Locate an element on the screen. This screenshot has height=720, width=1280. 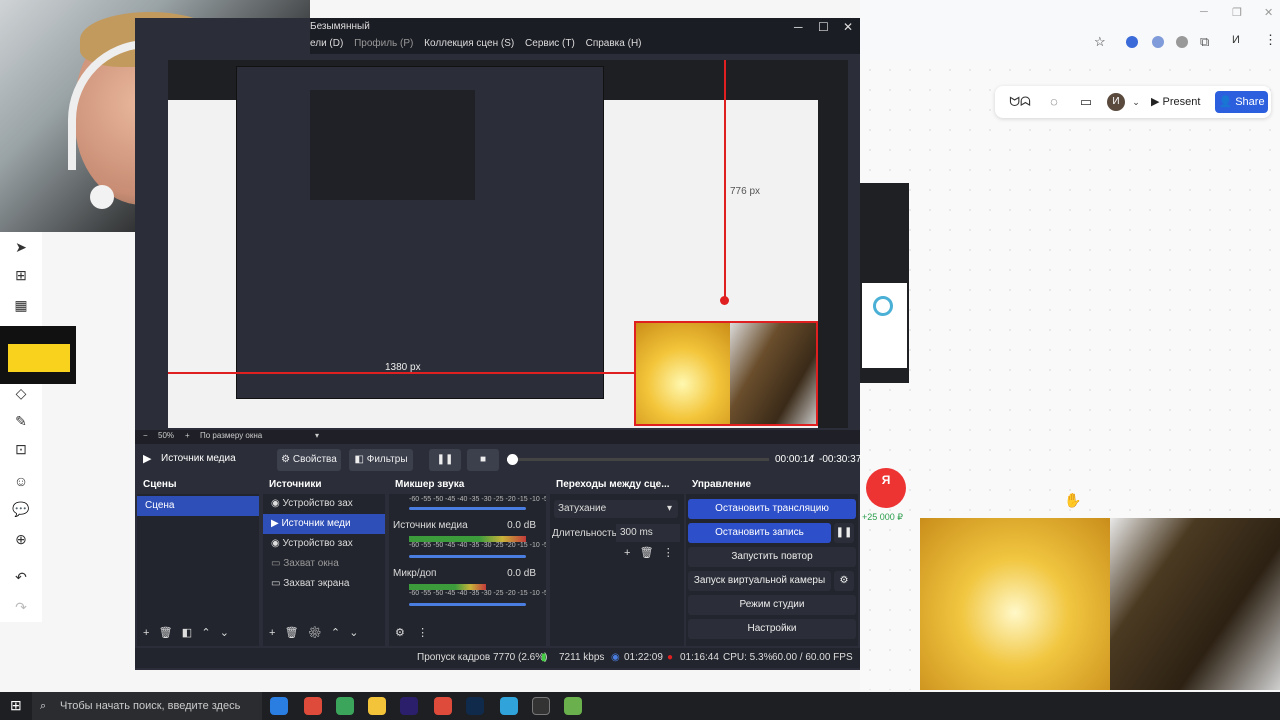
stop-streaming-button: Остановить трансляцию is located at coordinates (772, 509).